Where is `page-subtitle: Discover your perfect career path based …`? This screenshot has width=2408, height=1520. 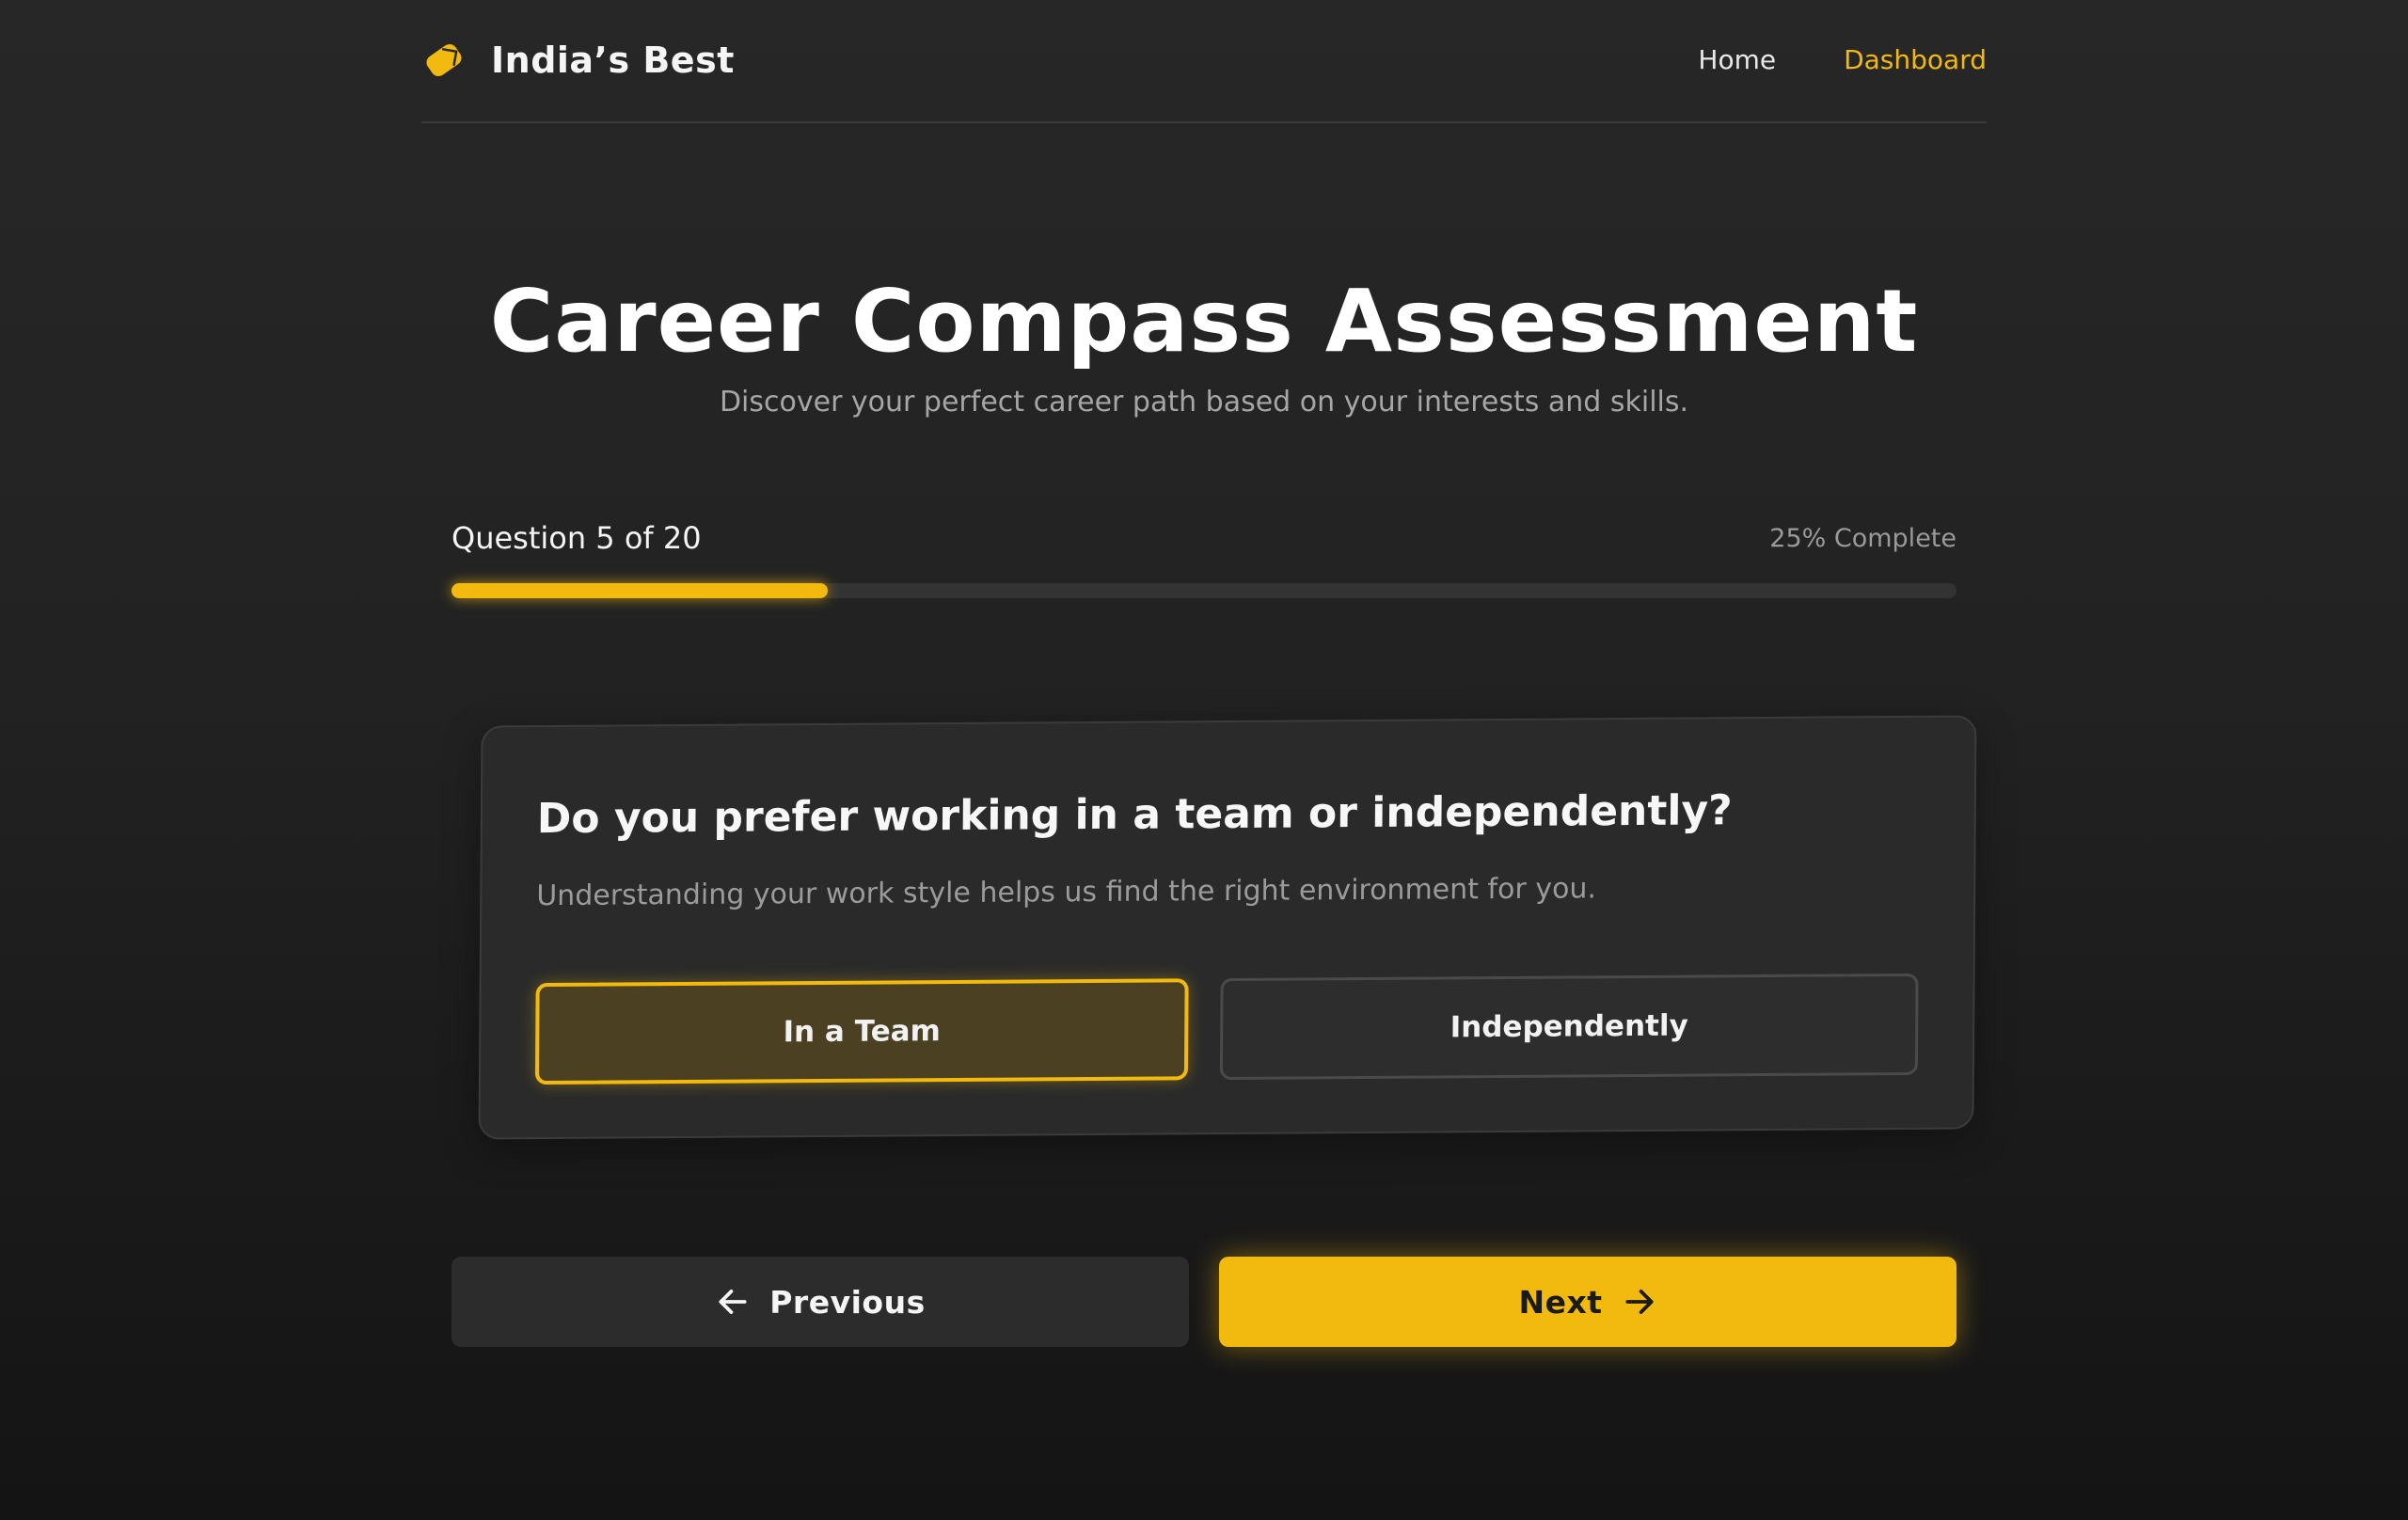
page-subtitle: Discover your perfect career path based … is located at coordinates (1204, 402).